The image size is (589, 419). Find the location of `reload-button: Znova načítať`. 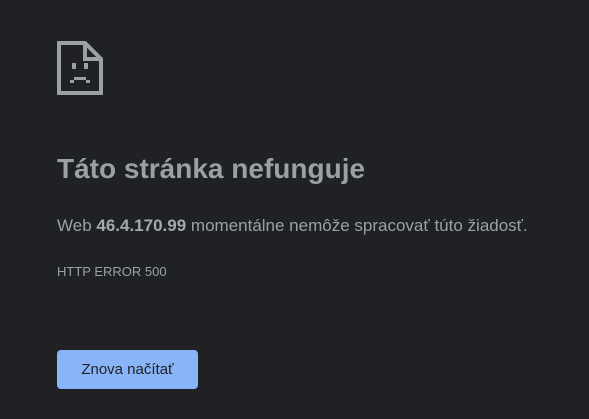

reload-button: Znova načítať is located at coordinates (127, 369).